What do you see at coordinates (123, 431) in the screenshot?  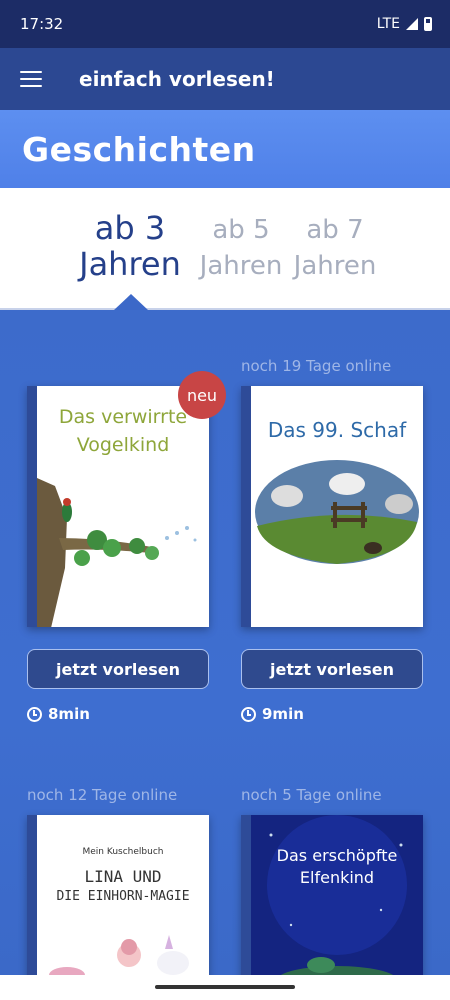 I see `book-title: Das verwirrte Vogelkind` at bounding box center [123, 431].